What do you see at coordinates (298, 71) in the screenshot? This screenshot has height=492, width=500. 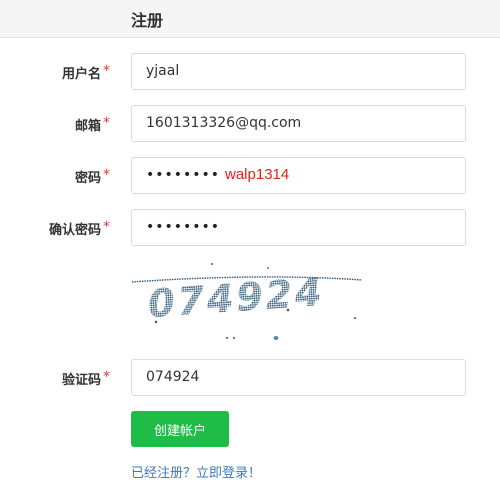 I see `username-field: yjaal` at bounding box center [298, 71].